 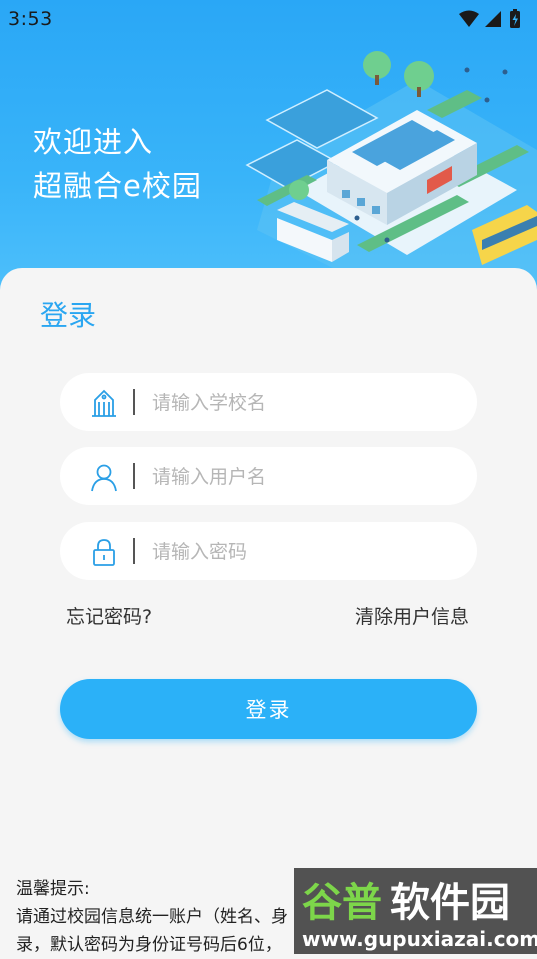 What do you see at coordinates (268, 709) in the screenshot?
I see `login-button: 登录` at bounding box center [268, 709].